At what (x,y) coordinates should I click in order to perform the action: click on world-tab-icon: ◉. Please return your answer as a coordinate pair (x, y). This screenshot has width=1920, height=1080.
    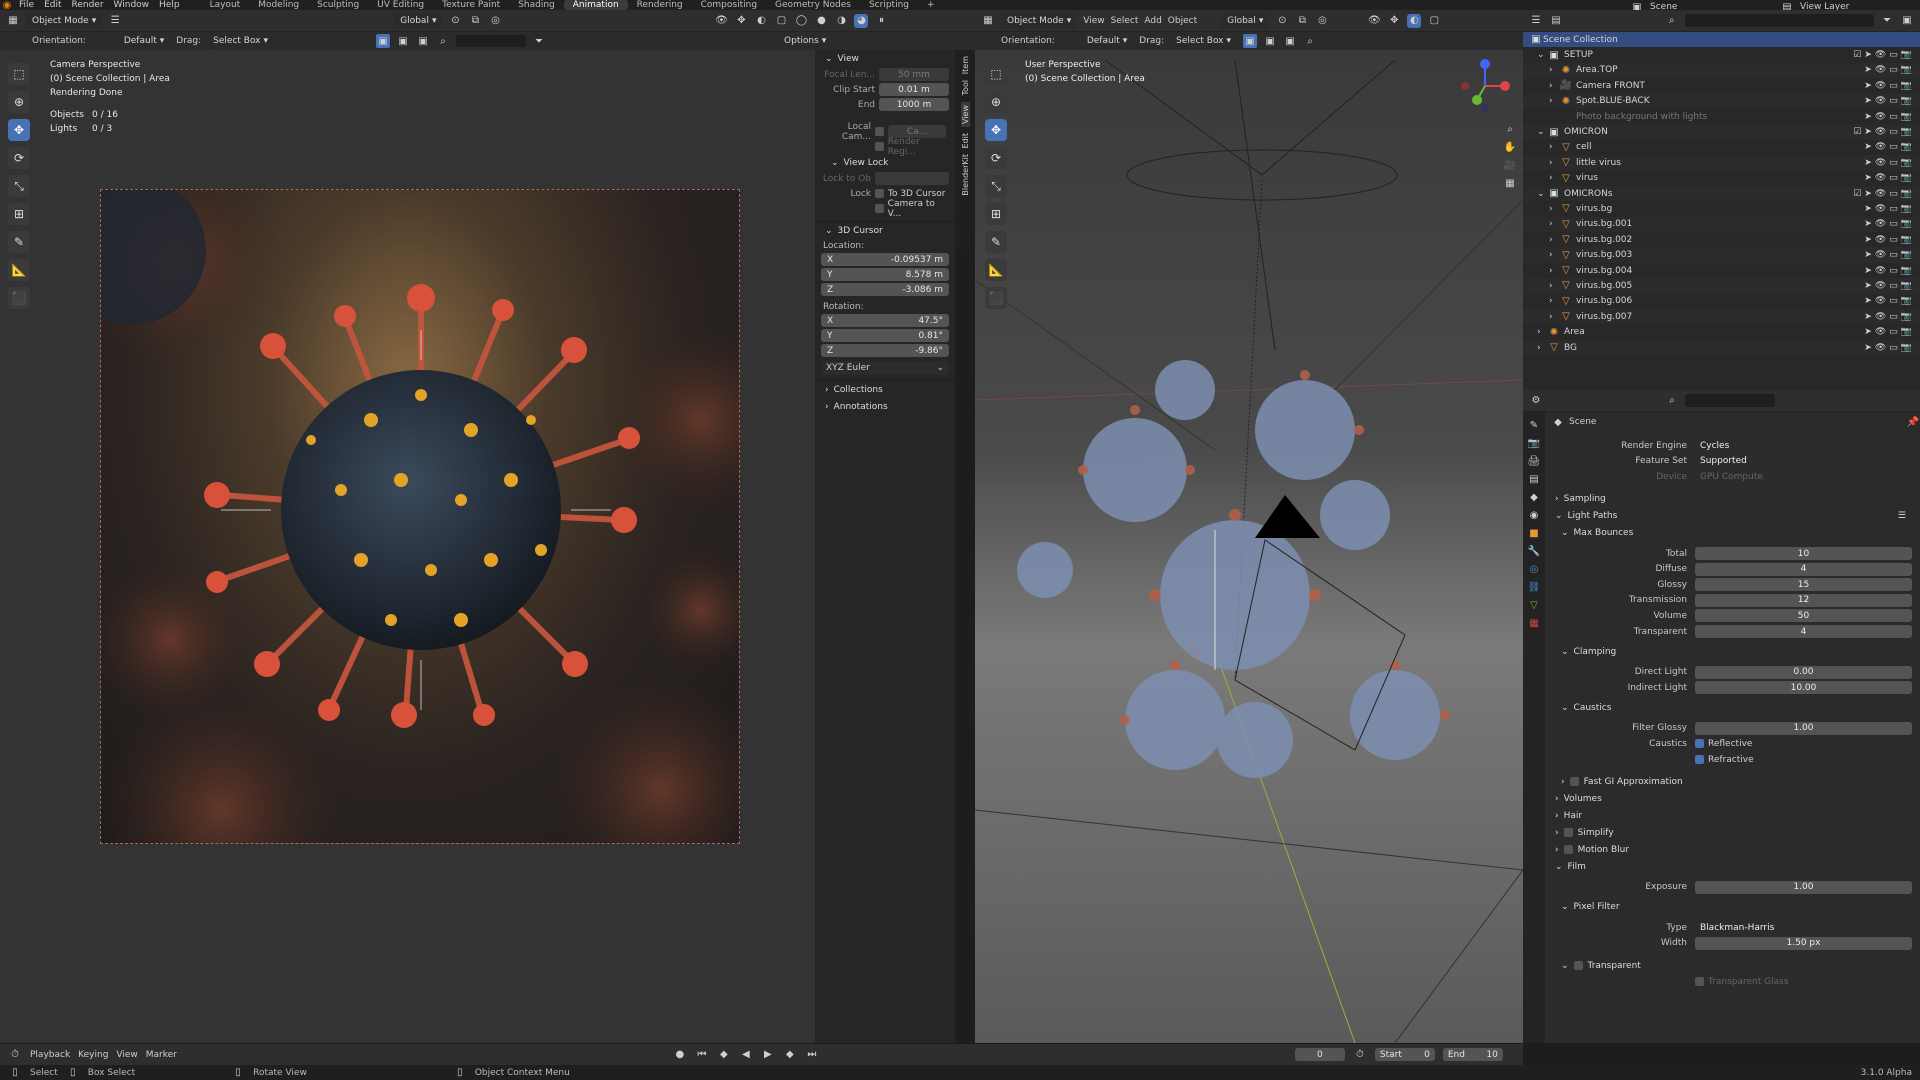
    Looking at the image, I should click on (1534, 515).